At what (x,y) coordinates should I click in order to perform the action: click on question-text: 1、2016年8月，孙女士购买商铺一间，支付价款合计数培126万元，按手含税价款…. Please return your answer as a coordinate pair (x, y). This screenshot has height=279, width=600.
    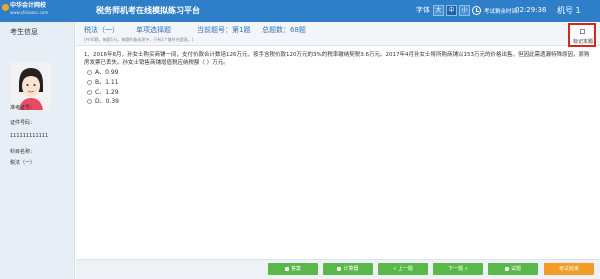
    Looking at the image, I should click on (337, 59).